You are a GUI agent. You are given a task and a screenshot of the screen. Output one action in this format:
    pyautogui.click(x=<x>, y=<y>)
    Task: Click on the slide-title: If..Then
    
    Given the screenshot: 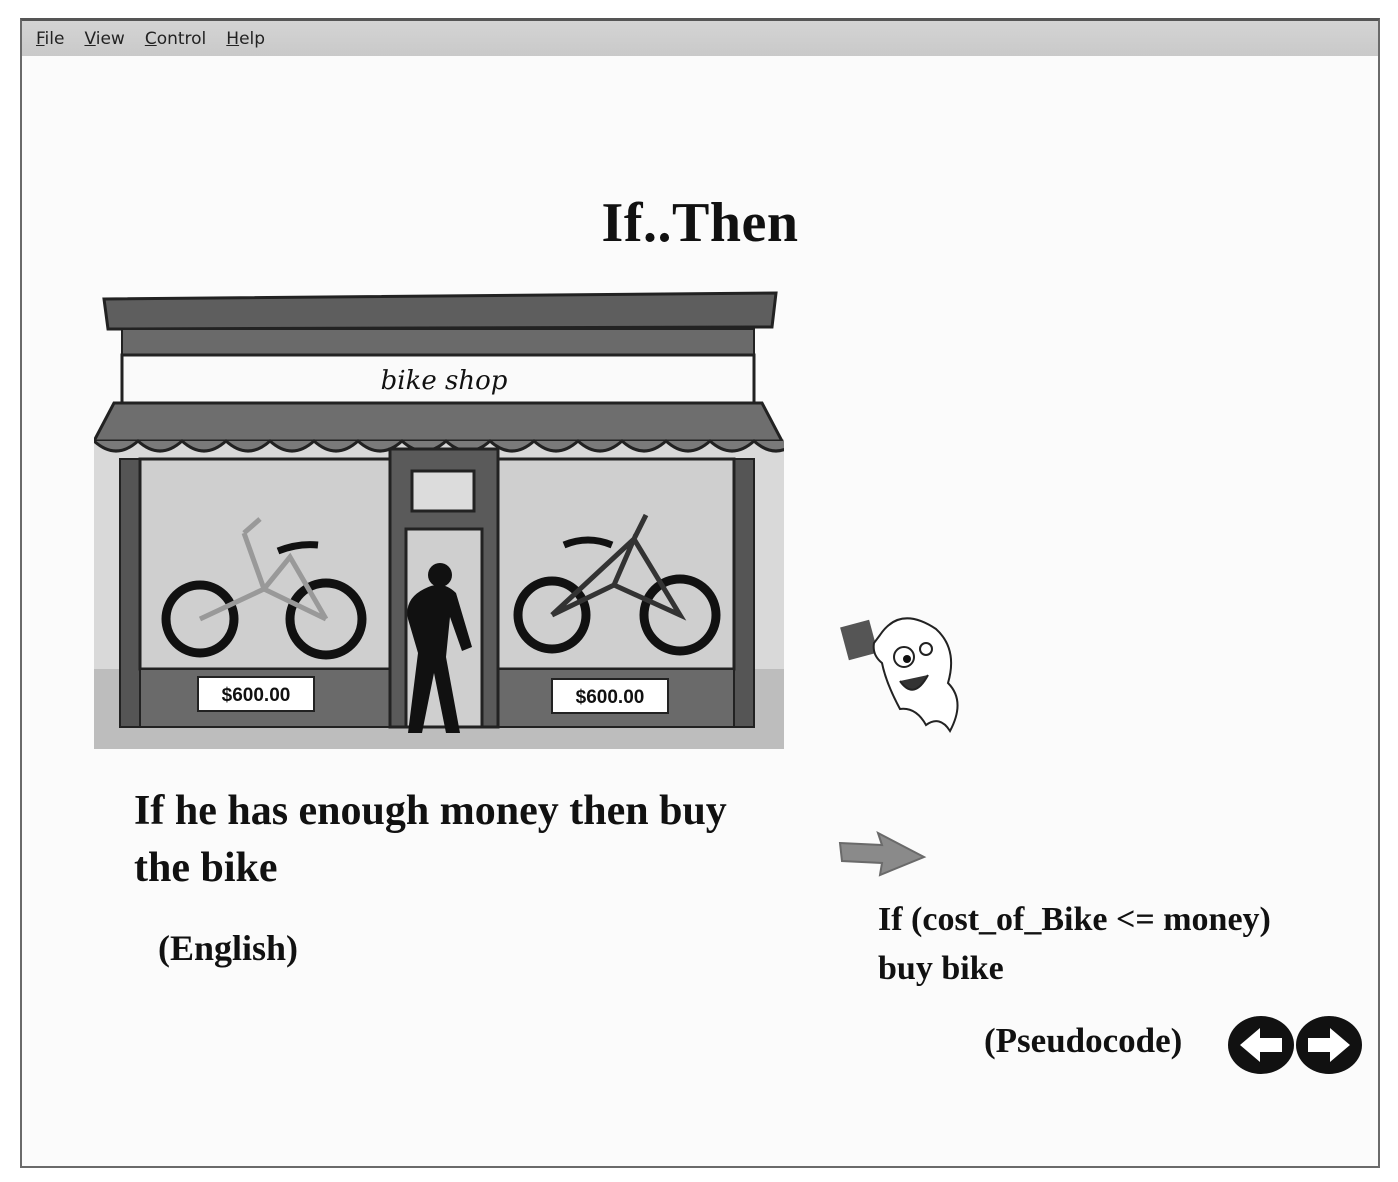 What is the action you would take?
    pyautogui.click(x=700, y=223)
    